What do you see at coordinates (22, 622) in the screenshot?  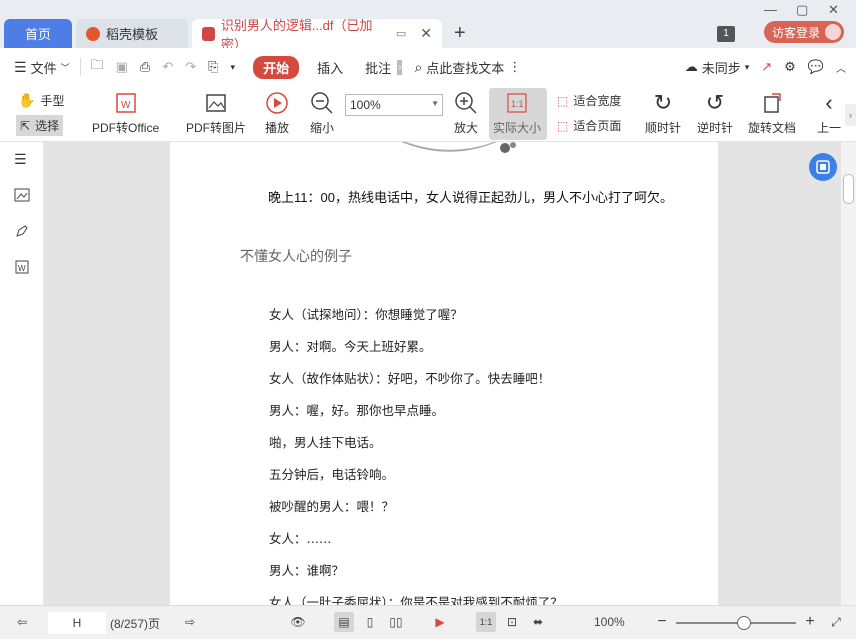 I see `prev-page-arrow-icon: ⇦` at bounding box center [22, 622].